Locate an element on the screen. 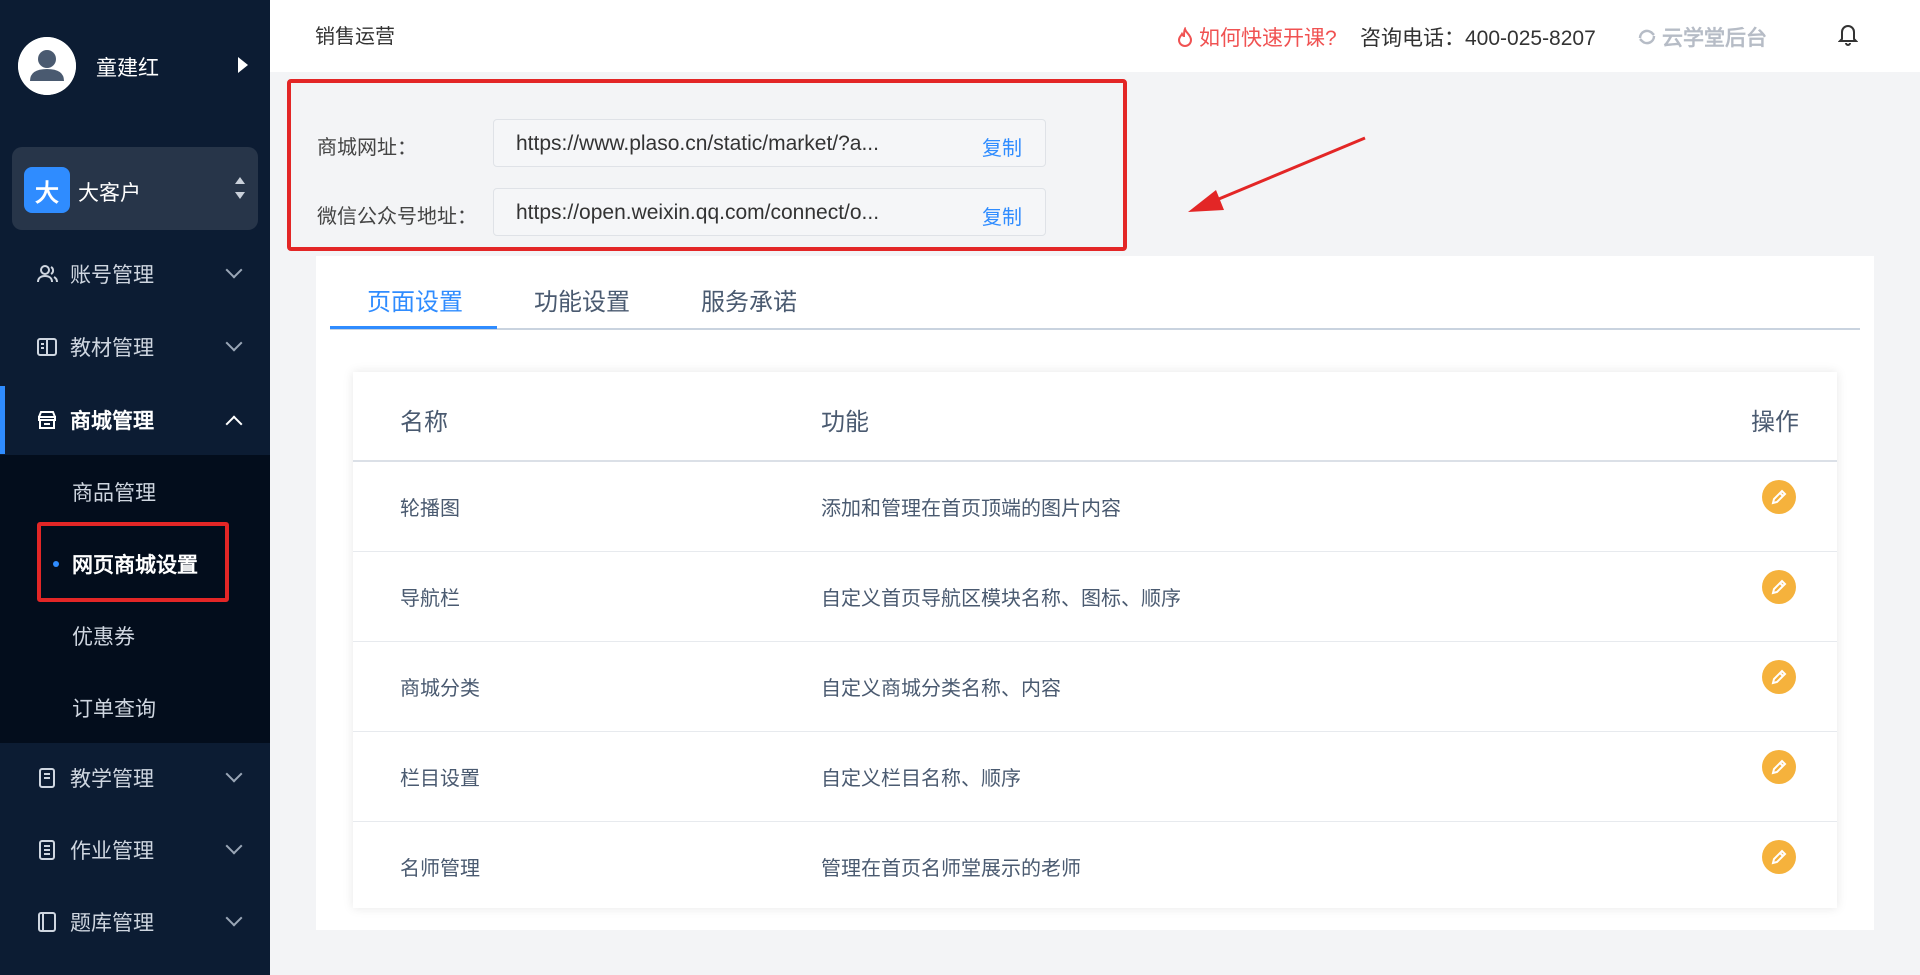 The height and width of the screenshot is (975, 1920). copy-icon is located at coordinates (47, 922).